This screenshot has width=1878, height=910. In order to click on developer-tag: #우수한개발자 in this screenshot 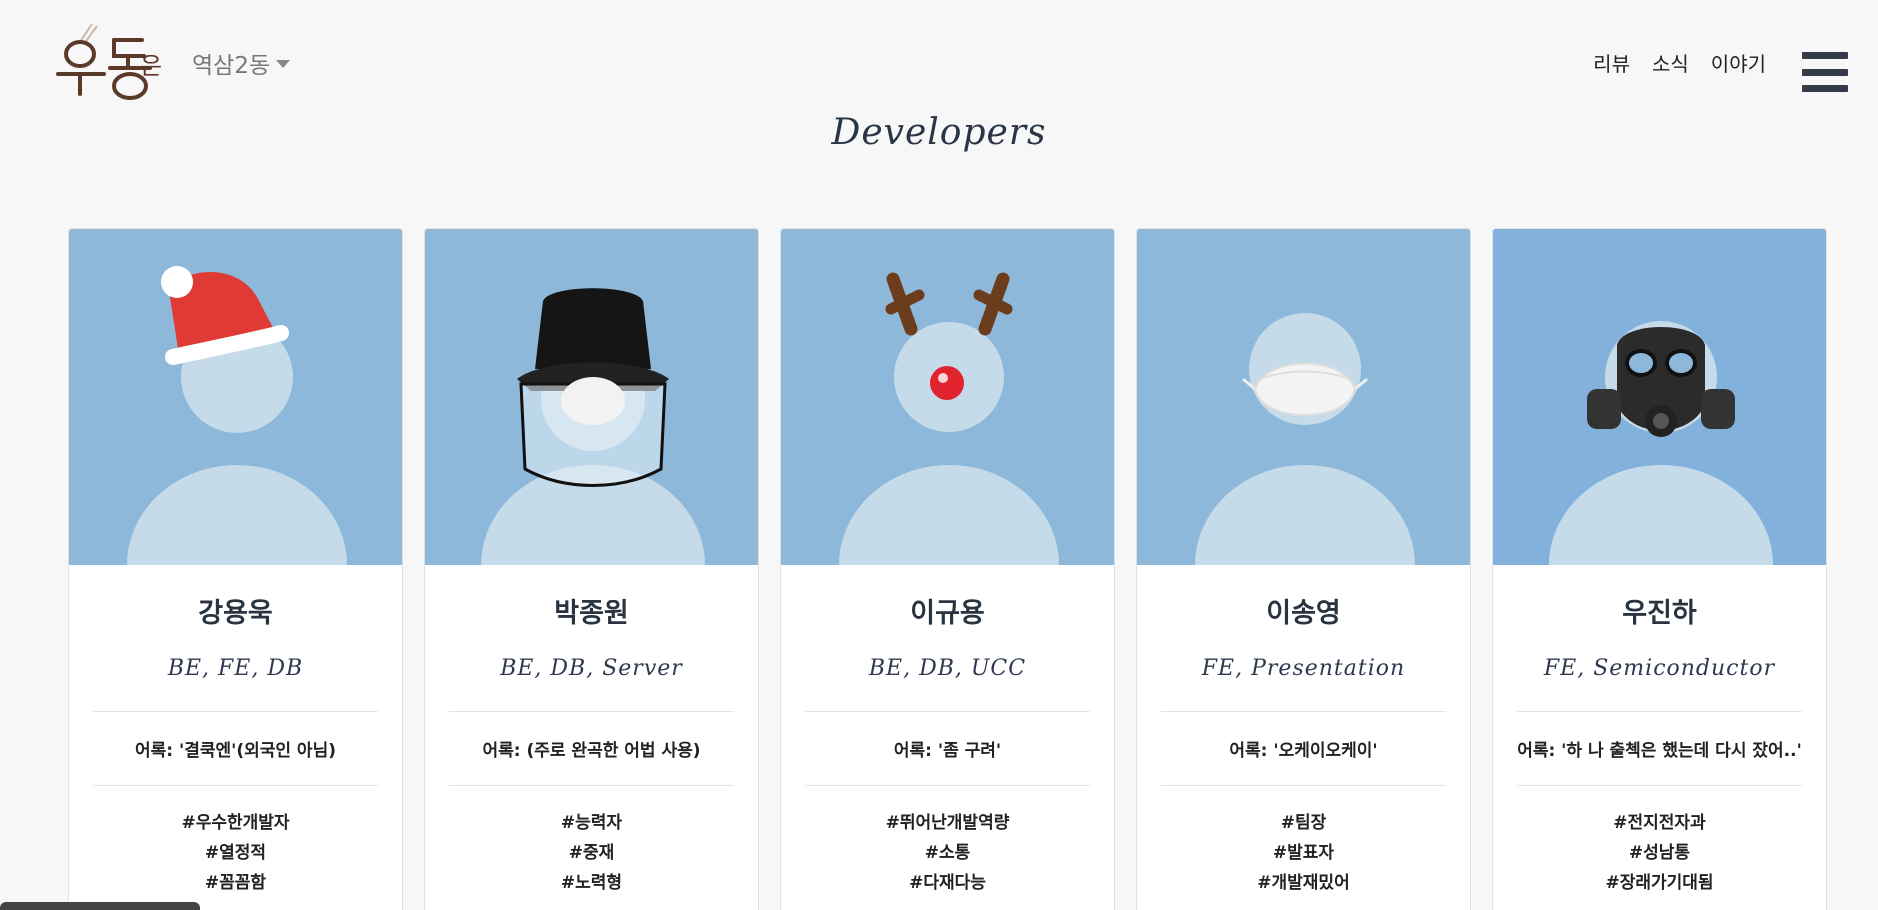, I will do `click(235, 823)`.